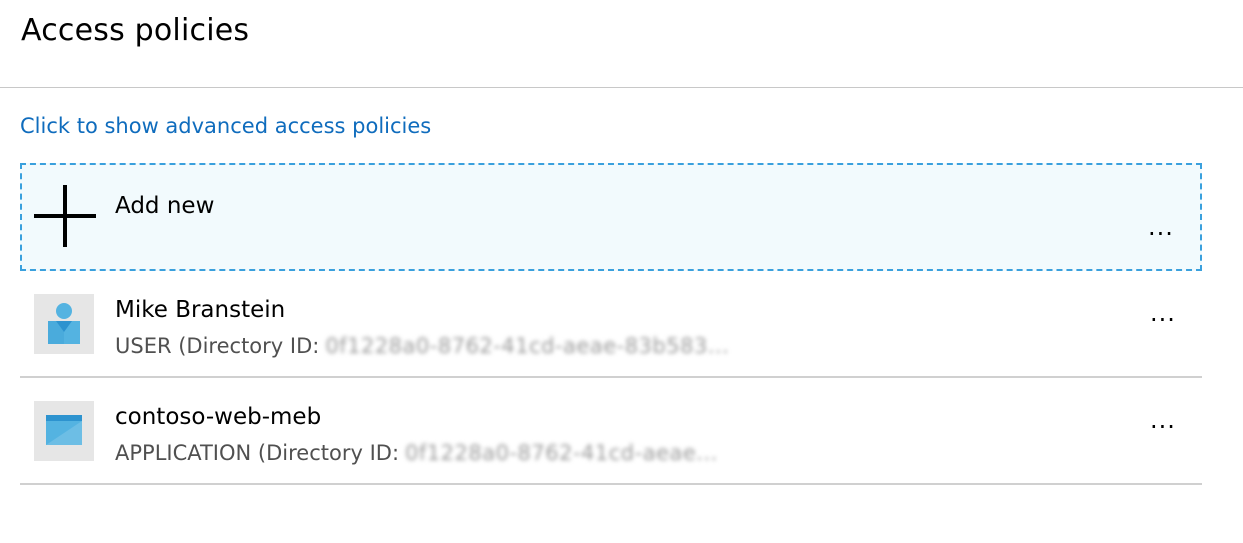 This screenshot has width=1243, height=543. Describe the element at coordinates (218, 417) in the screenshot. I see `policy-row-name: contoso-web-meb` at that location.